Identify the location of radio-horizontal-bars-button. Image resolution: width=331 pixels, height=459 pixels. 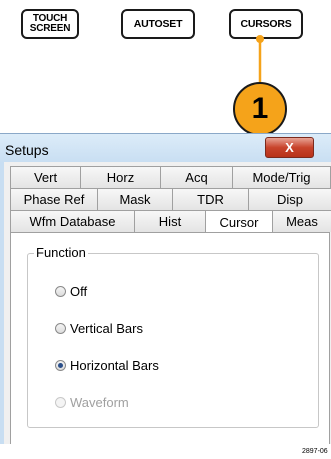
(60, 365).